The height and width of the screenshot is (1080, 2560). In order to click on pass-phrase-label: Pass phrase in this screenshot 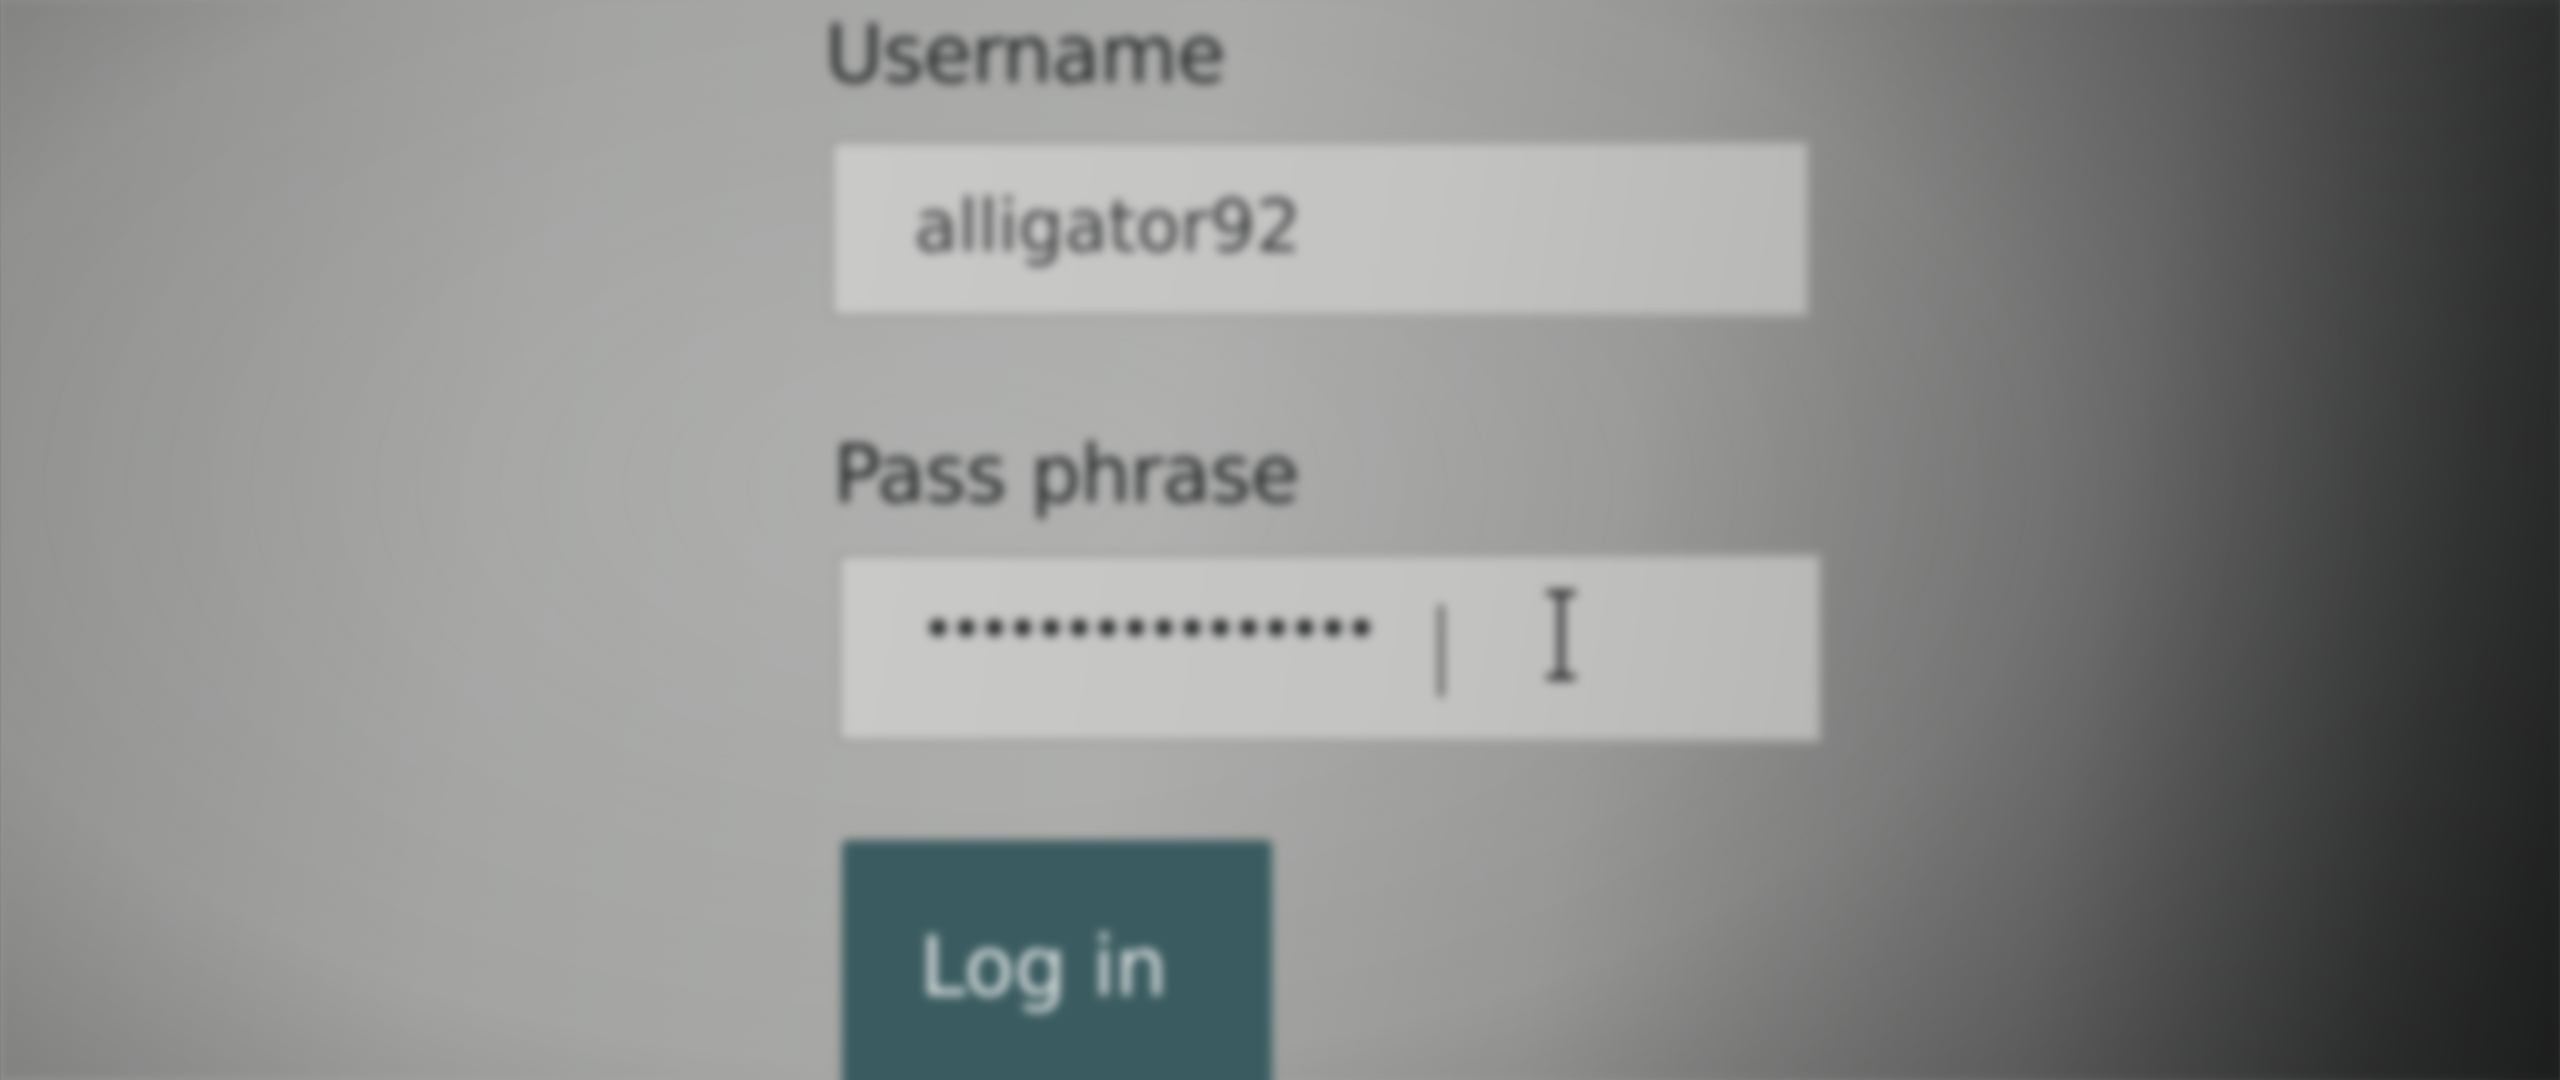, I will do `click(1066, 474)`.